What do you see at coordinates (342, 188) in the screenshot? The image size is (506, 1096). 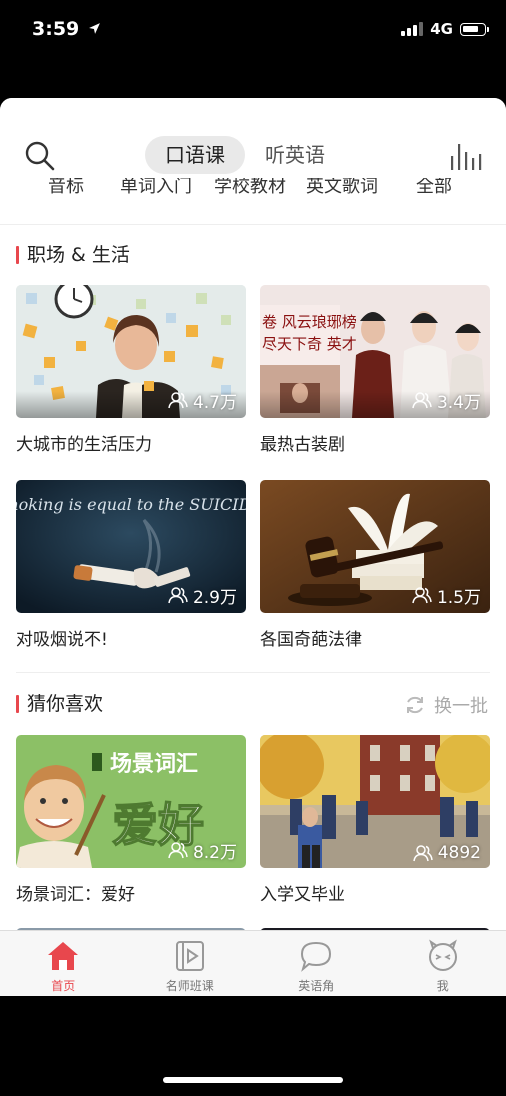 I see `category-item: 英文歌词` at bounding box center [342, 188].